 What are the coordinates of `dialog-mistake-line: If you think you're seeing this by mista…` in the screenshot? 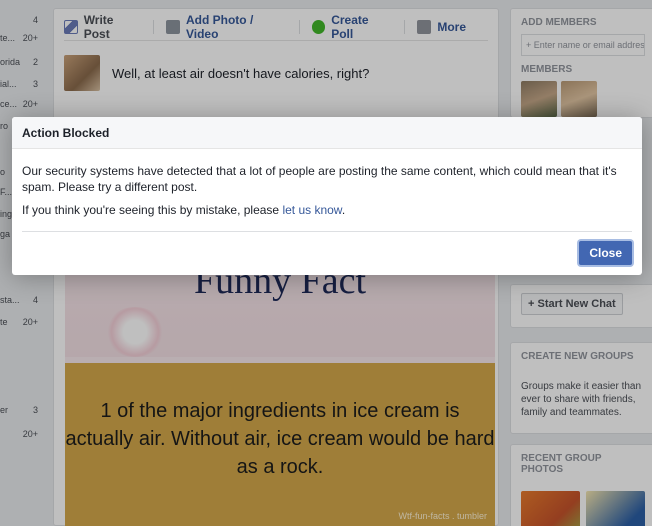 It's located at (327, 210).